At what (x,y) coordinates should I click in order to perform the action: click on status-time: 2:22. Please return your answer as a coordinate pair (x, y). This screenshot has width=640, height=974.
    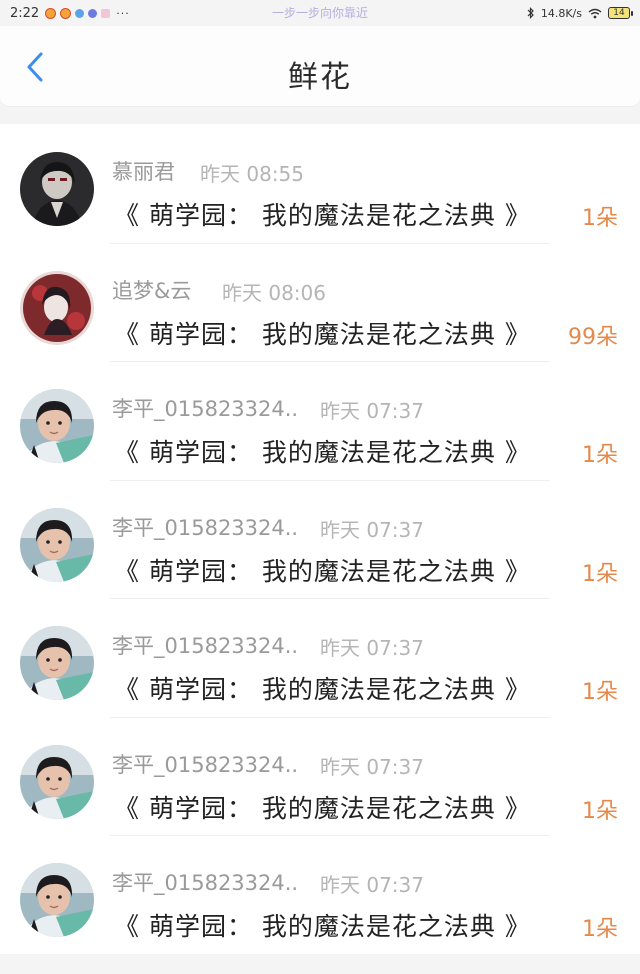
    Looking at the image, I should click on (25, 13).